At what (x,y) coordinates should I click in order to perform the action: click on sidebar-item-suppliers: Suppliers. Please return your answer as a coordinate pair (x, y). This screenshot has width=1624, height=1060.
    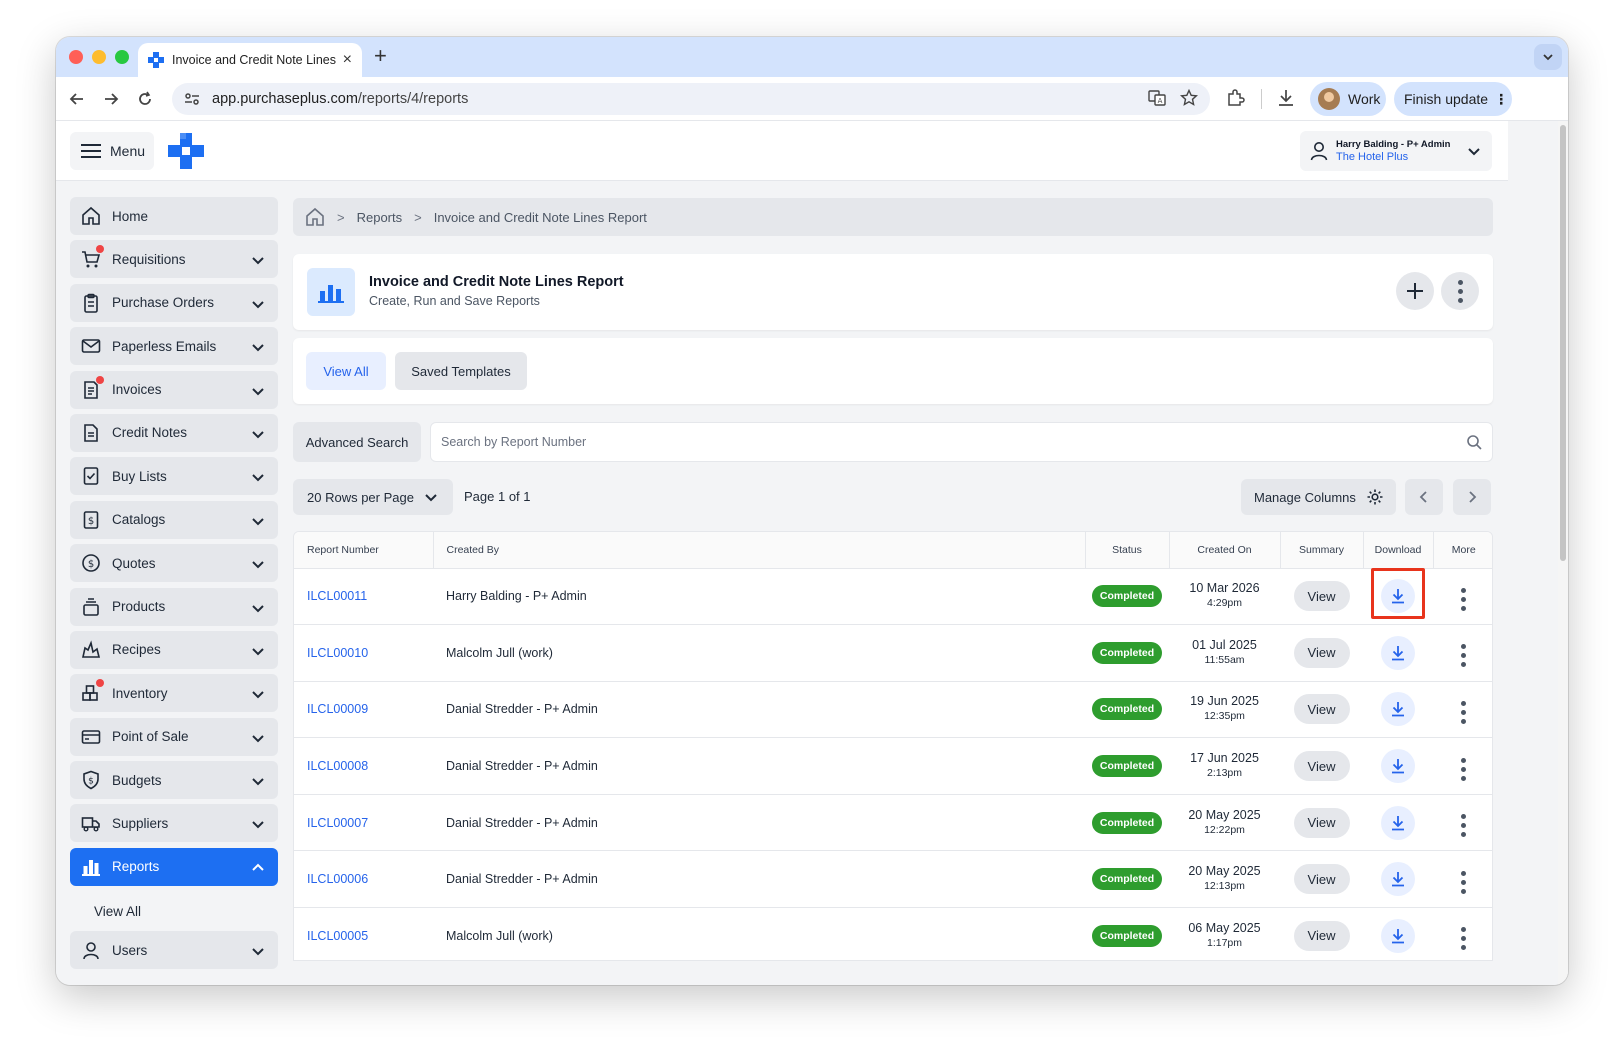
    Looking at the image, I should click on (174, 823).